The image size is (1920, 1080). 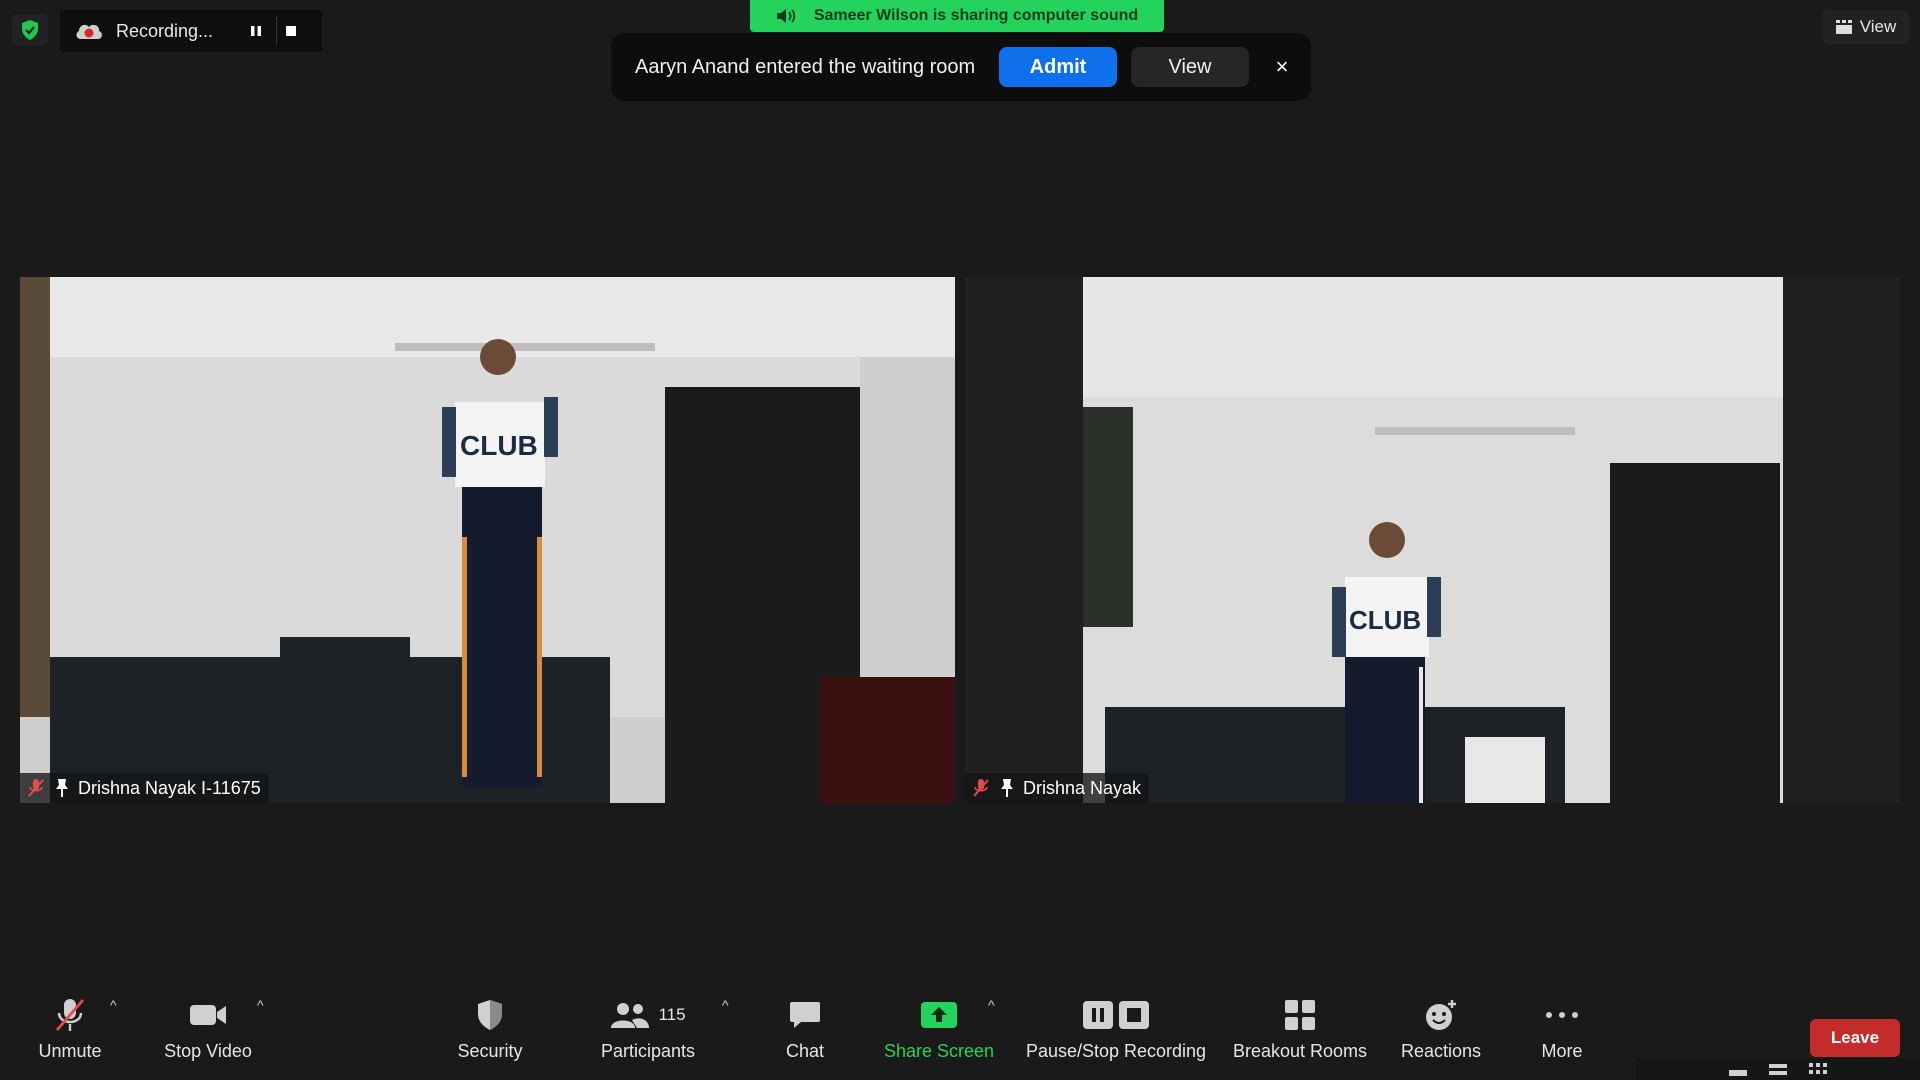 What do you see at coordinates (1818, 1069) in the screenshot?
I see `gallery-view-icon` at bounding box center [1818, 1069].